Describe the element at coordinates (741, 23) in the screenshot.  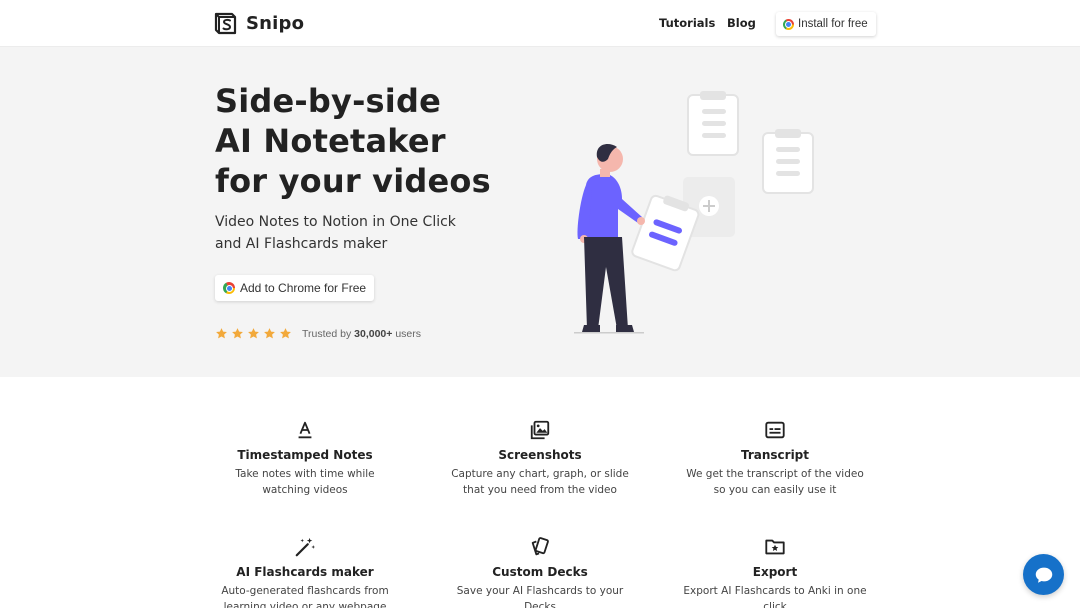
I see `nav-blog-link: Blog` at that location.